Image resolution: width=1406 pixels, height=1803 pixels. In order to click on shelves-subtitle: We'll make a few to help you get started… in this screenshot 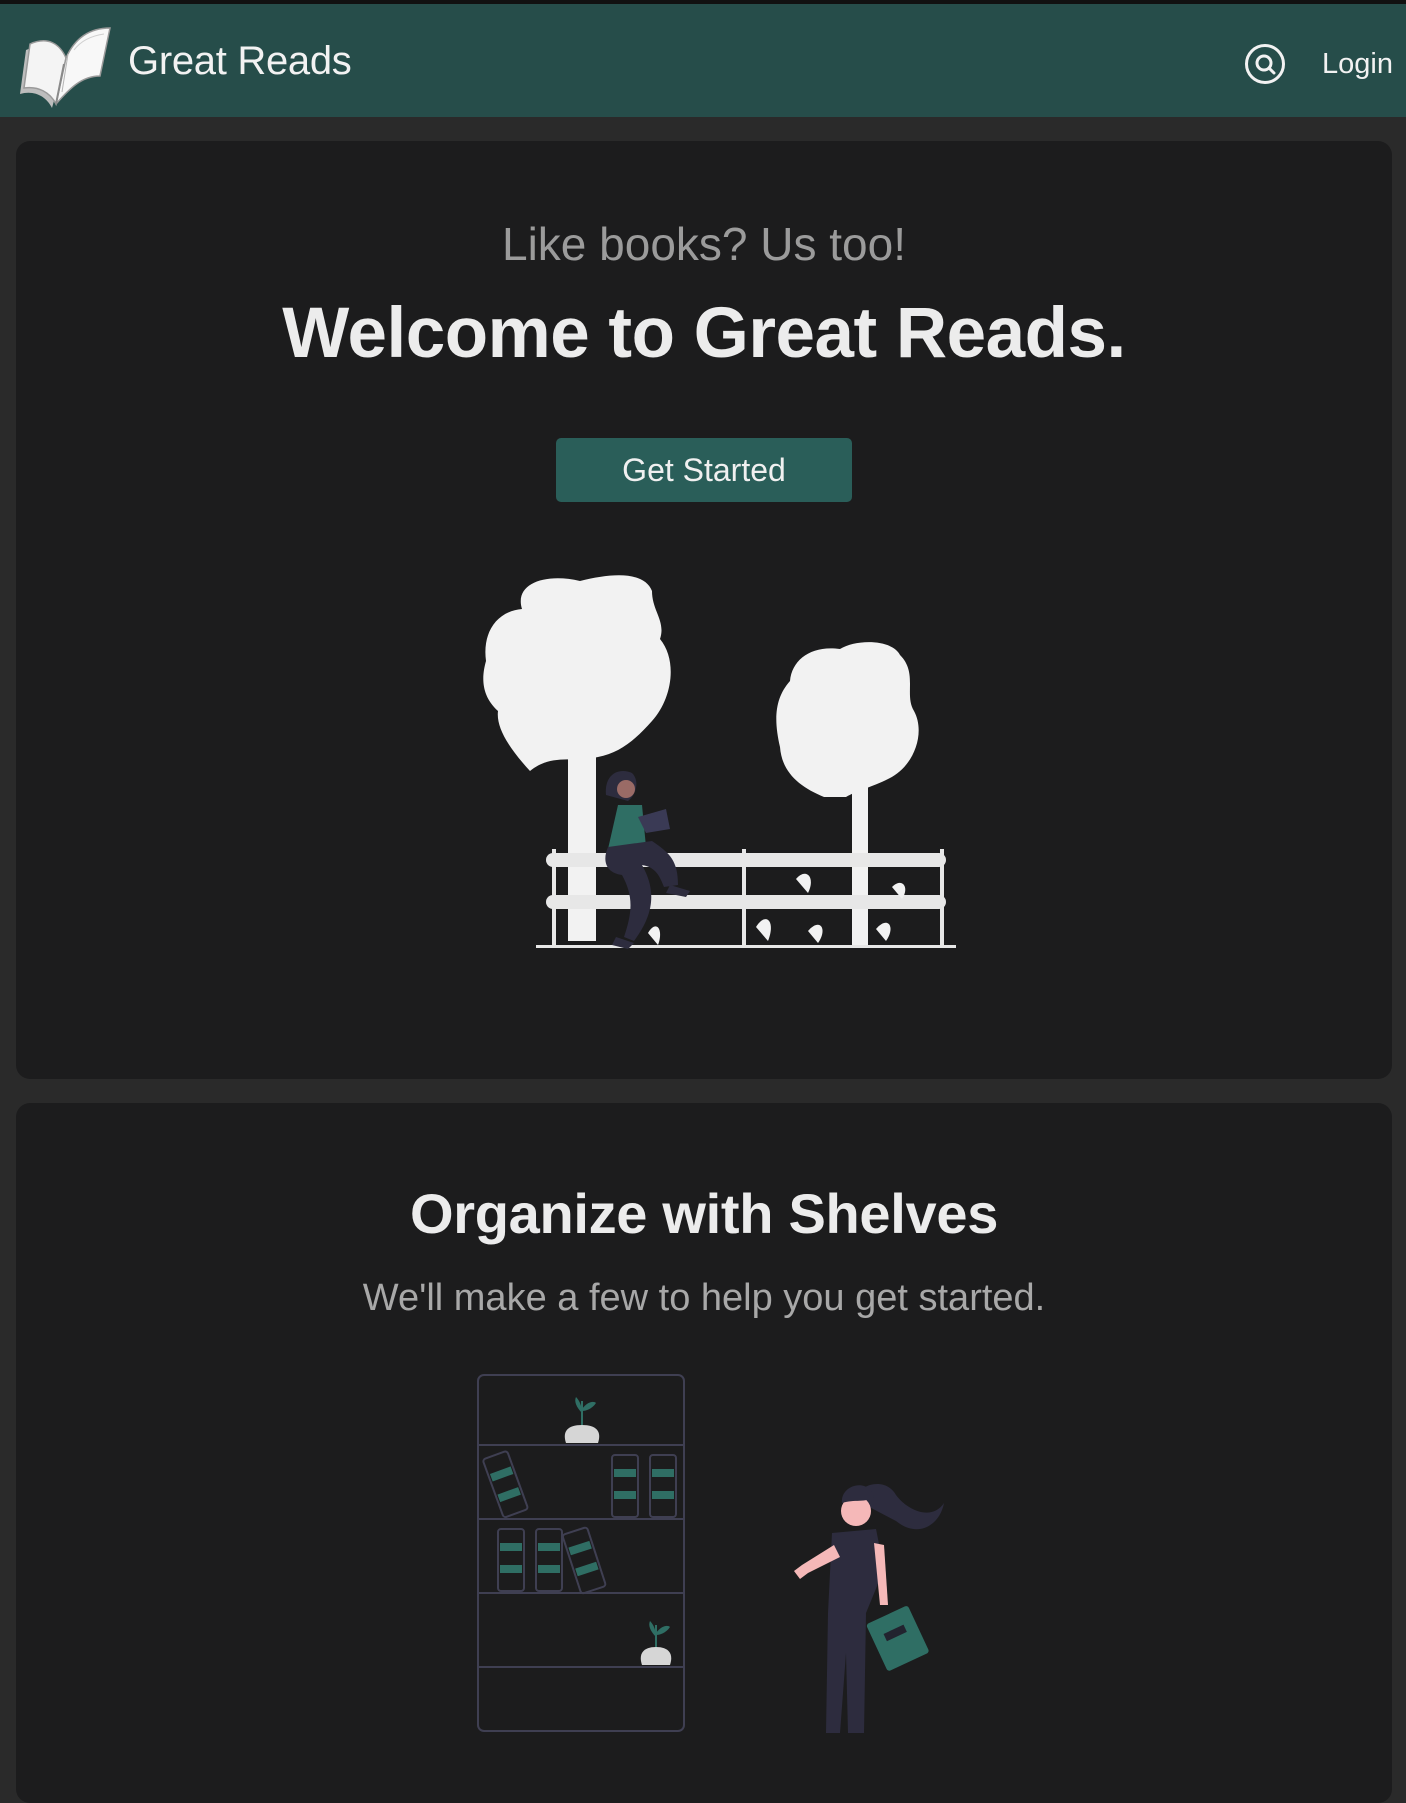, I will do `click(704, 1298)`.